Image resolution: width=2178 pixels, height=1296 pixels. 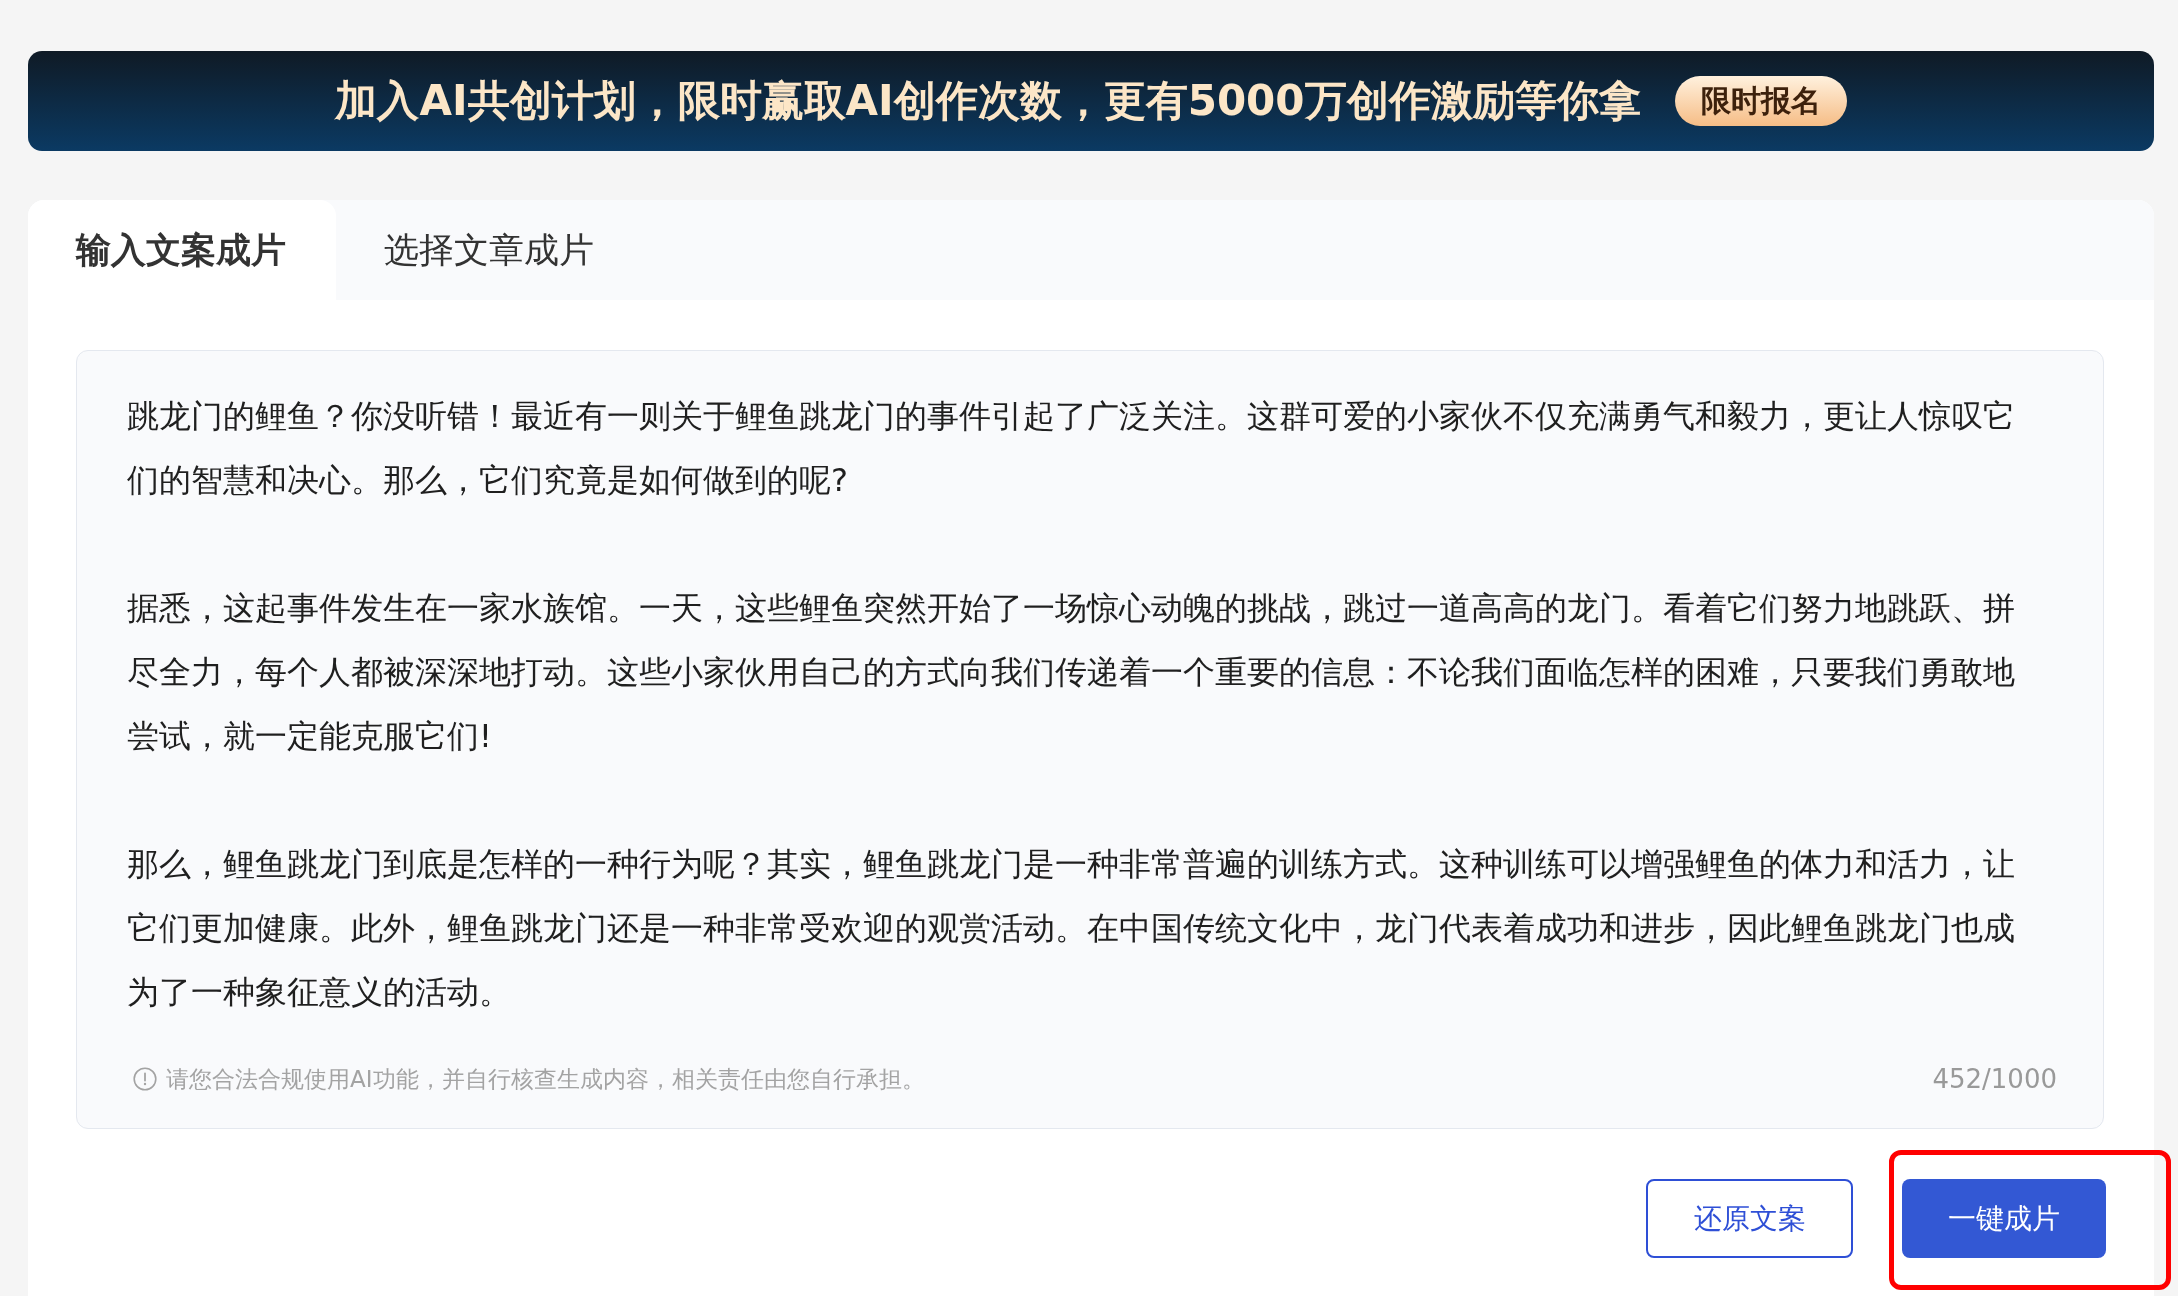 What do you see at coordinates (182, 250) in the screenshot?
I see `tab: 输入文案成片` at bounding box center [182, 250].